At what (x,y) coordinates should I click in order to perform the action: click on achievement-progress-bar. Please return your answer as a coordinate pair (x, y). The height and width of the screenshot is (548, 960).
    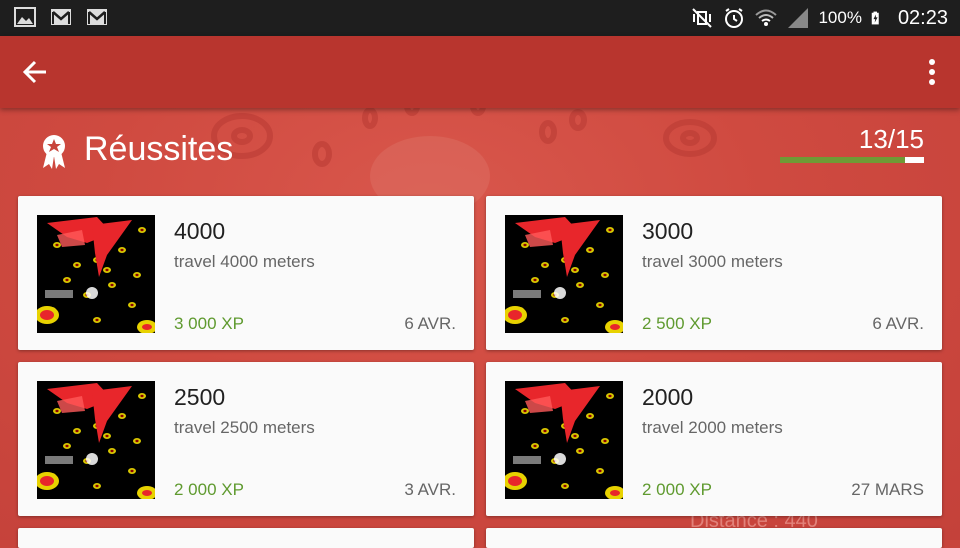
    Looking at the image, I should click on (852, 160).